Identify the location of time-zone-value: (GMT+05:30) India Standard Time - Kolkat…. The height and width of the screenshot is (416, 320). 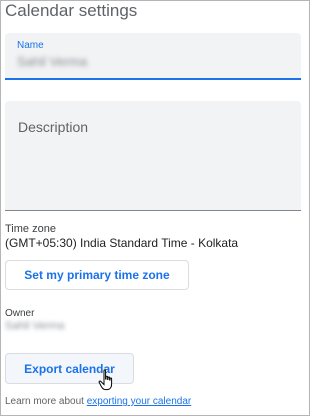
(122, 243).